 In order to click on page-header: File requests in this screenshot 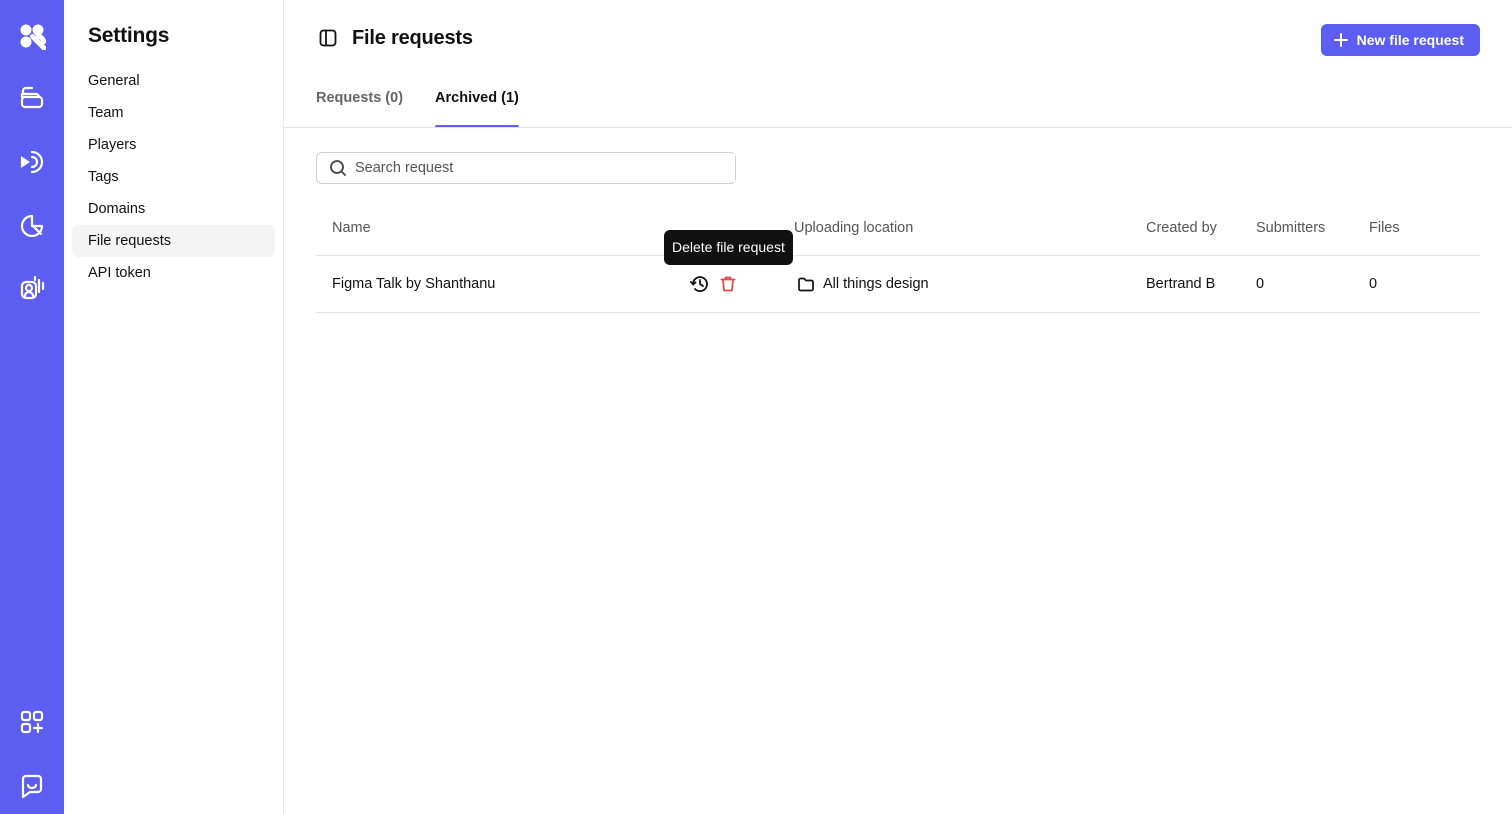, I will do `click(394, 38)`.